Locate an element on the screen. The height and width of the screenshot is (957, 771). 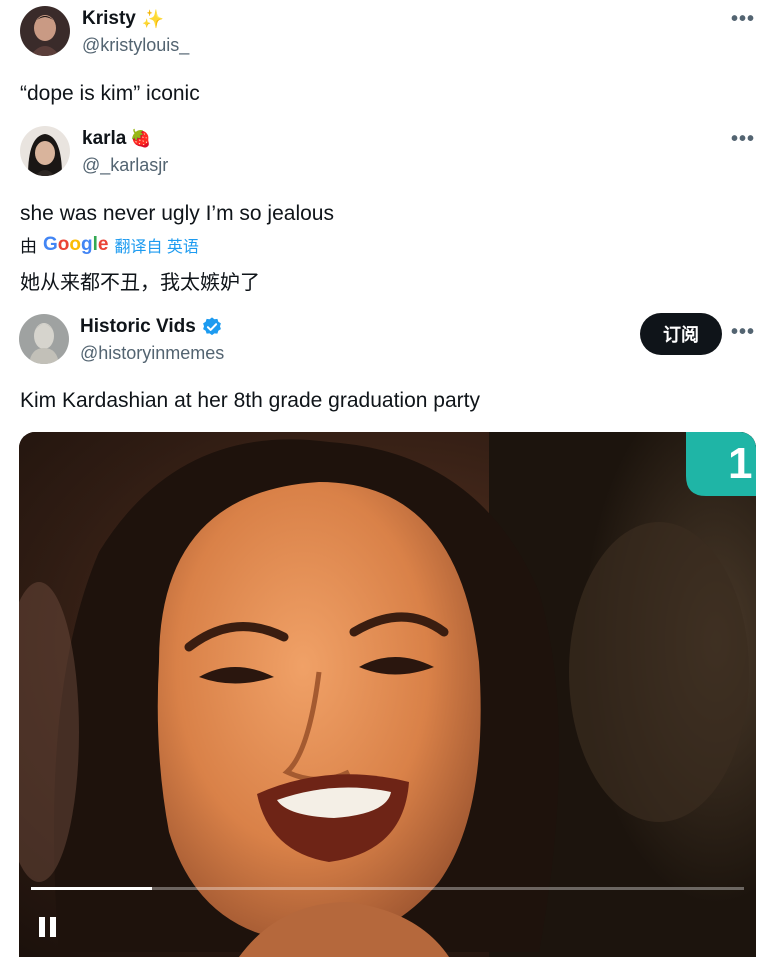
subscribe-button: 订阅 is located at coordinates (681, 334).